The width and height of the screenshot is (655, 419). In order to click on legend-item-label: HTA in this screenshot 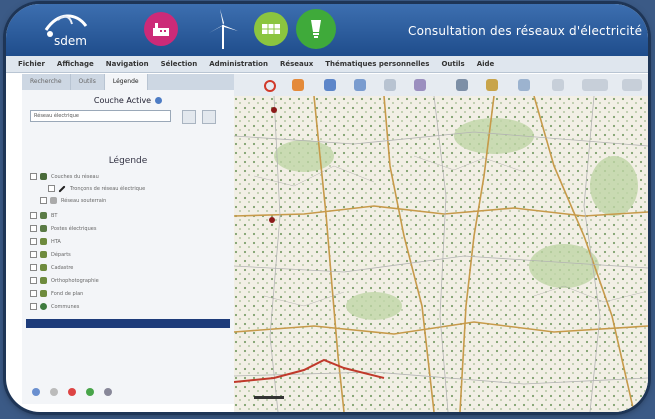, I will do `click(56, 241)`.